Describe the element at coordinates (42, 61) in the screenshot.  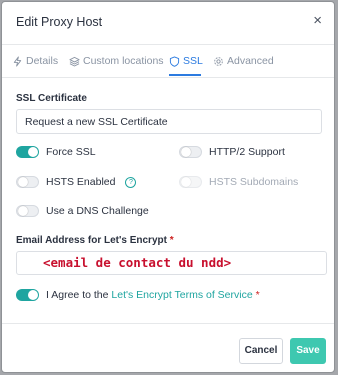
I see `tab-details-label: Details` at that location.